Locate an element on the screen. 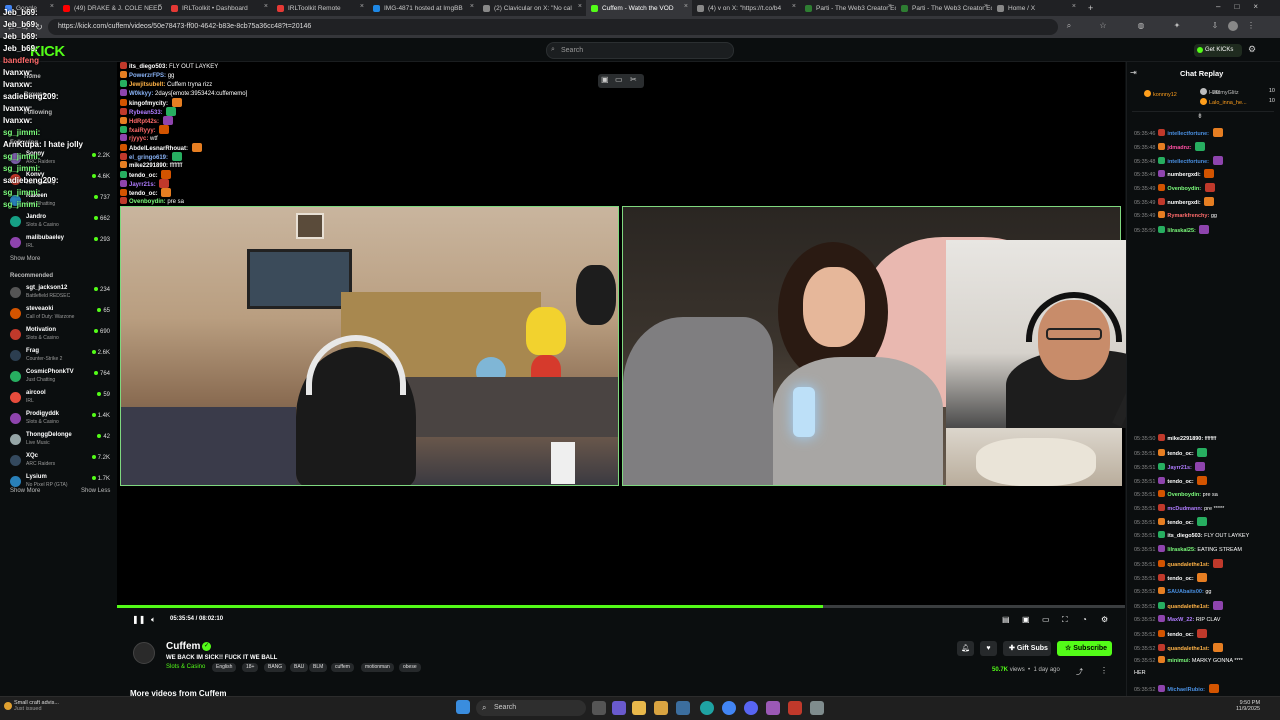  browser-tab: IRLToolkit Remote × is located at coordinates (320, 8).